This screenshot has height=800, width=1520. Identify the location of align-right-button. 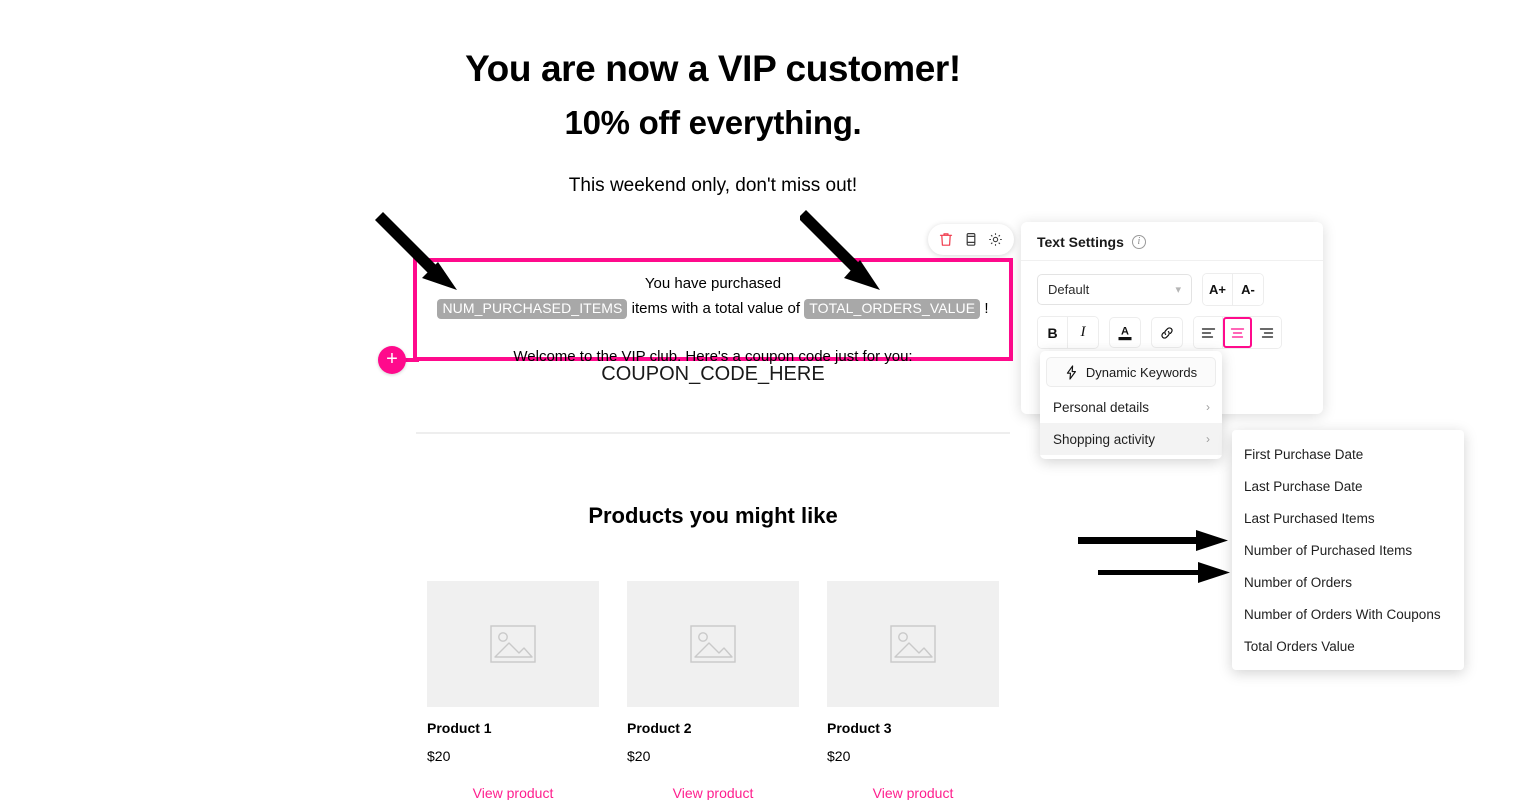
(1266, 332).